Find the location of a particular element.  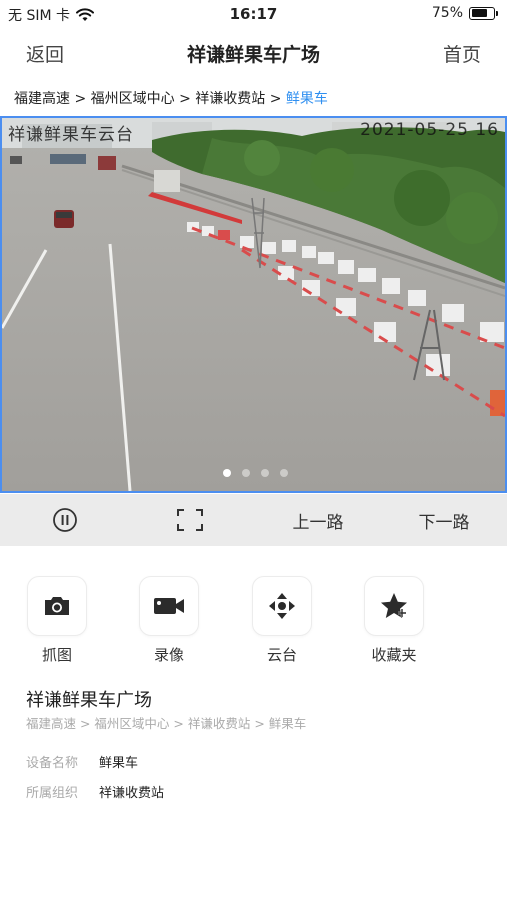

video-osd-label: 祥谦鲜果车云台 is located at coordinates (71, 135).